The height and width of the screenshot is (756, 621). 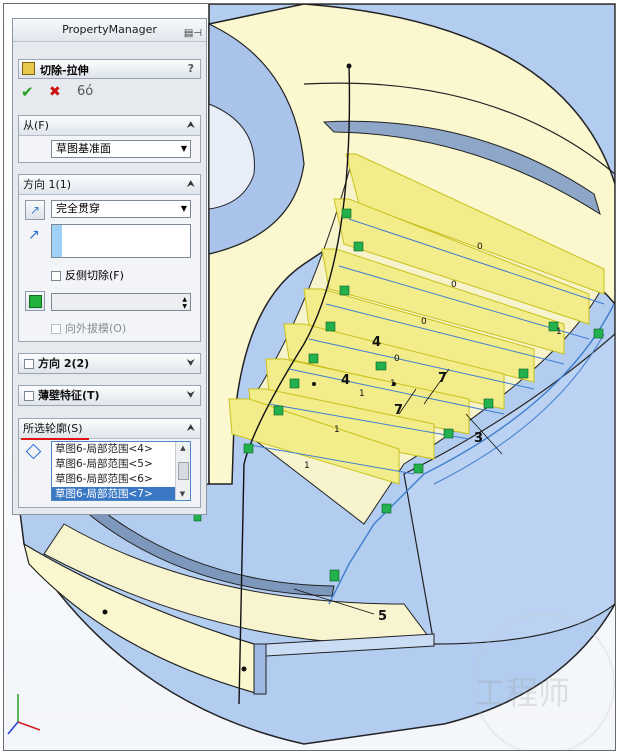 I want to click on thin-feature-header: 薄壁特征(T) ⮟, so click(x=109, y=395).